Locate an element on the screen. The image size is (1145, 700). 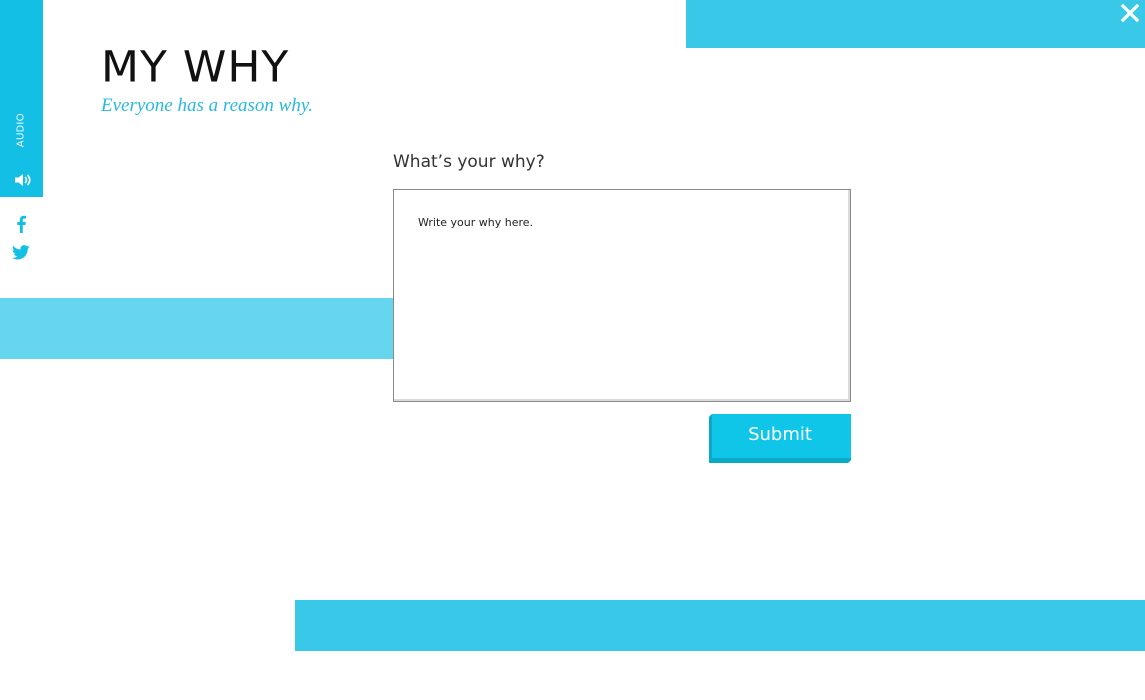
top-accent-bar is located at coordinates (915, 24).